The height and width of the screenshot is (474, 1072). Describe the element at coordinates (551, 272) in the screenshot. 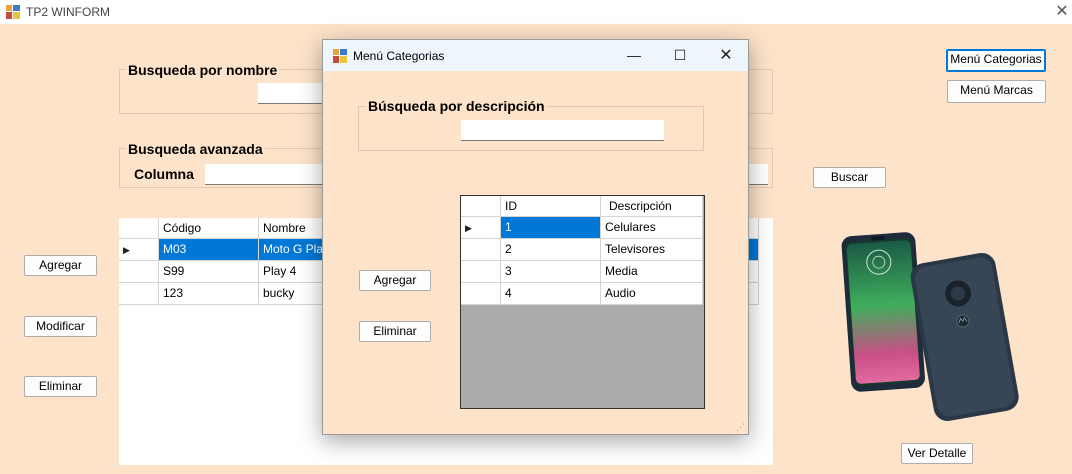

I see `table-row: 3` at that location.